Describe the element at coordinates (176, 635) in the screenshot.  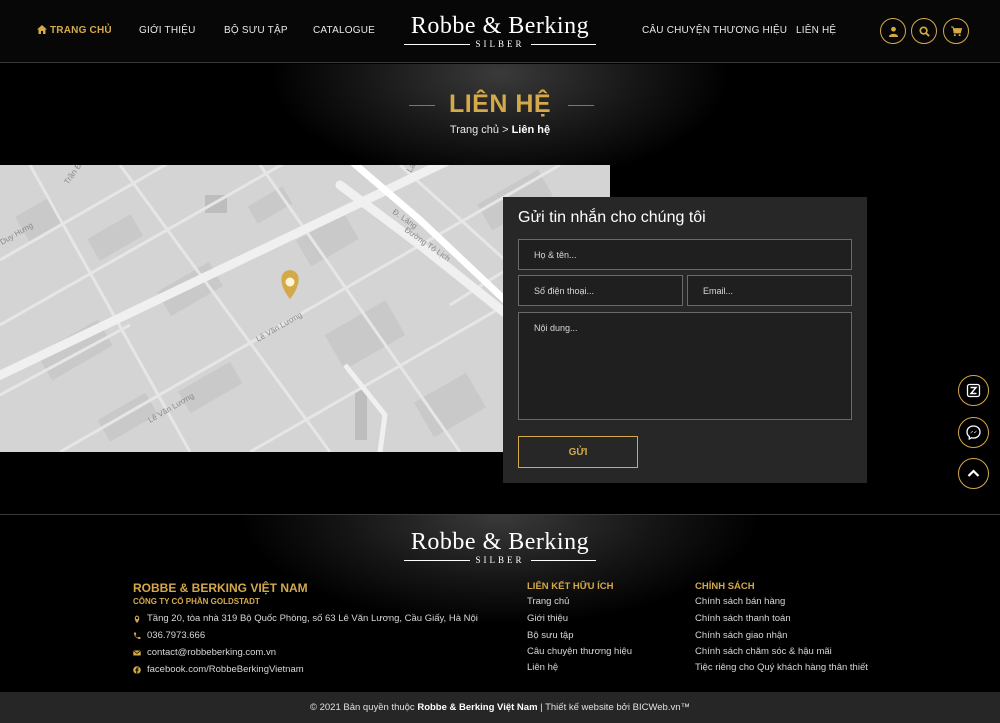
I see `phone-text: 036.7973.666` at that location.